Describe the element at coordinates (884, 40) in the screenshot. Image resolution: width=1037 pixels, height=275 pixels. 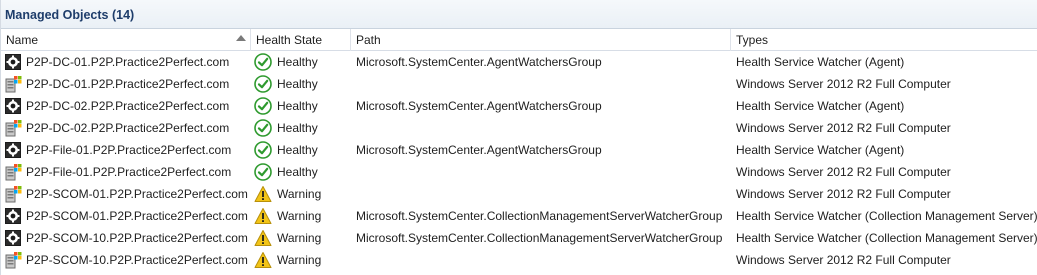
I see `column-header-types: Types` at that location.